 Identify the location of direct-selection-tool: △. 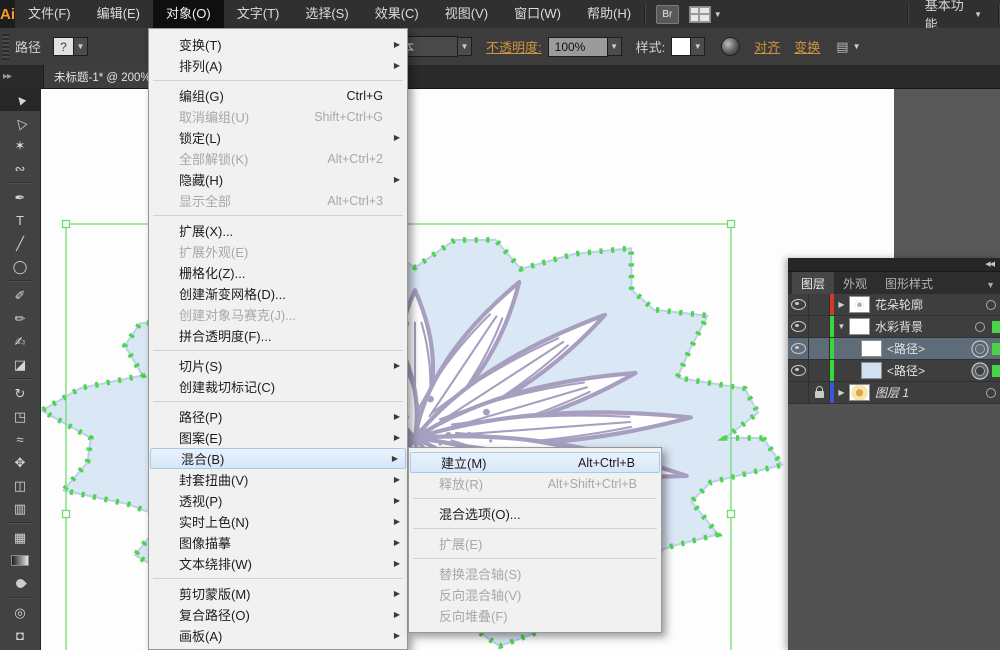
(20, 122).